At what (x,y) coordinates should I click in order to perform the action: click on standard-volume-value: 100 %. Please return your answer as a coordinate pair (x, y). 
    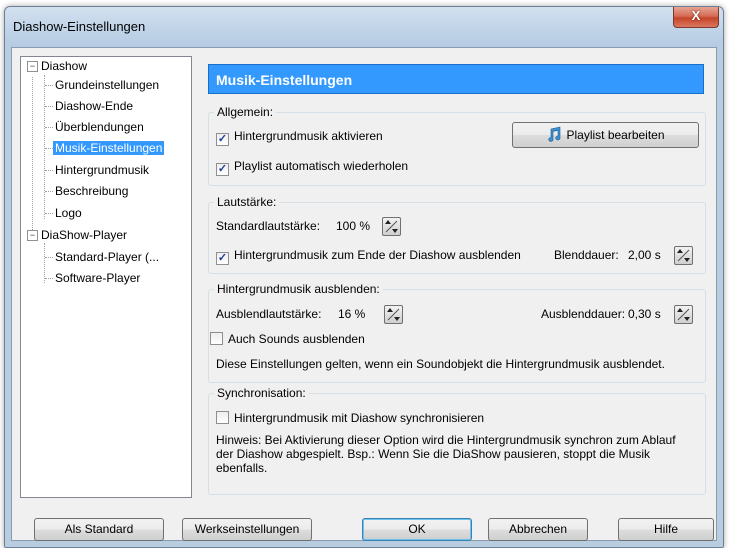
    Looking at the image, I should click on (353, 226).